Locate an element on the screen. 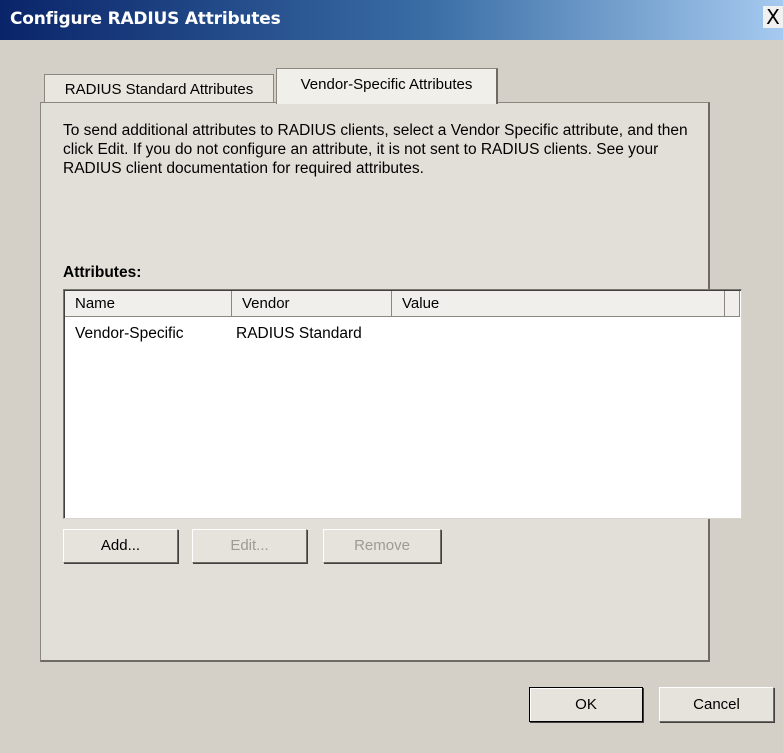 The width and height of the screenshot is (783, 753). attributes-label: Attributes: is located at coordinates (102, 272).